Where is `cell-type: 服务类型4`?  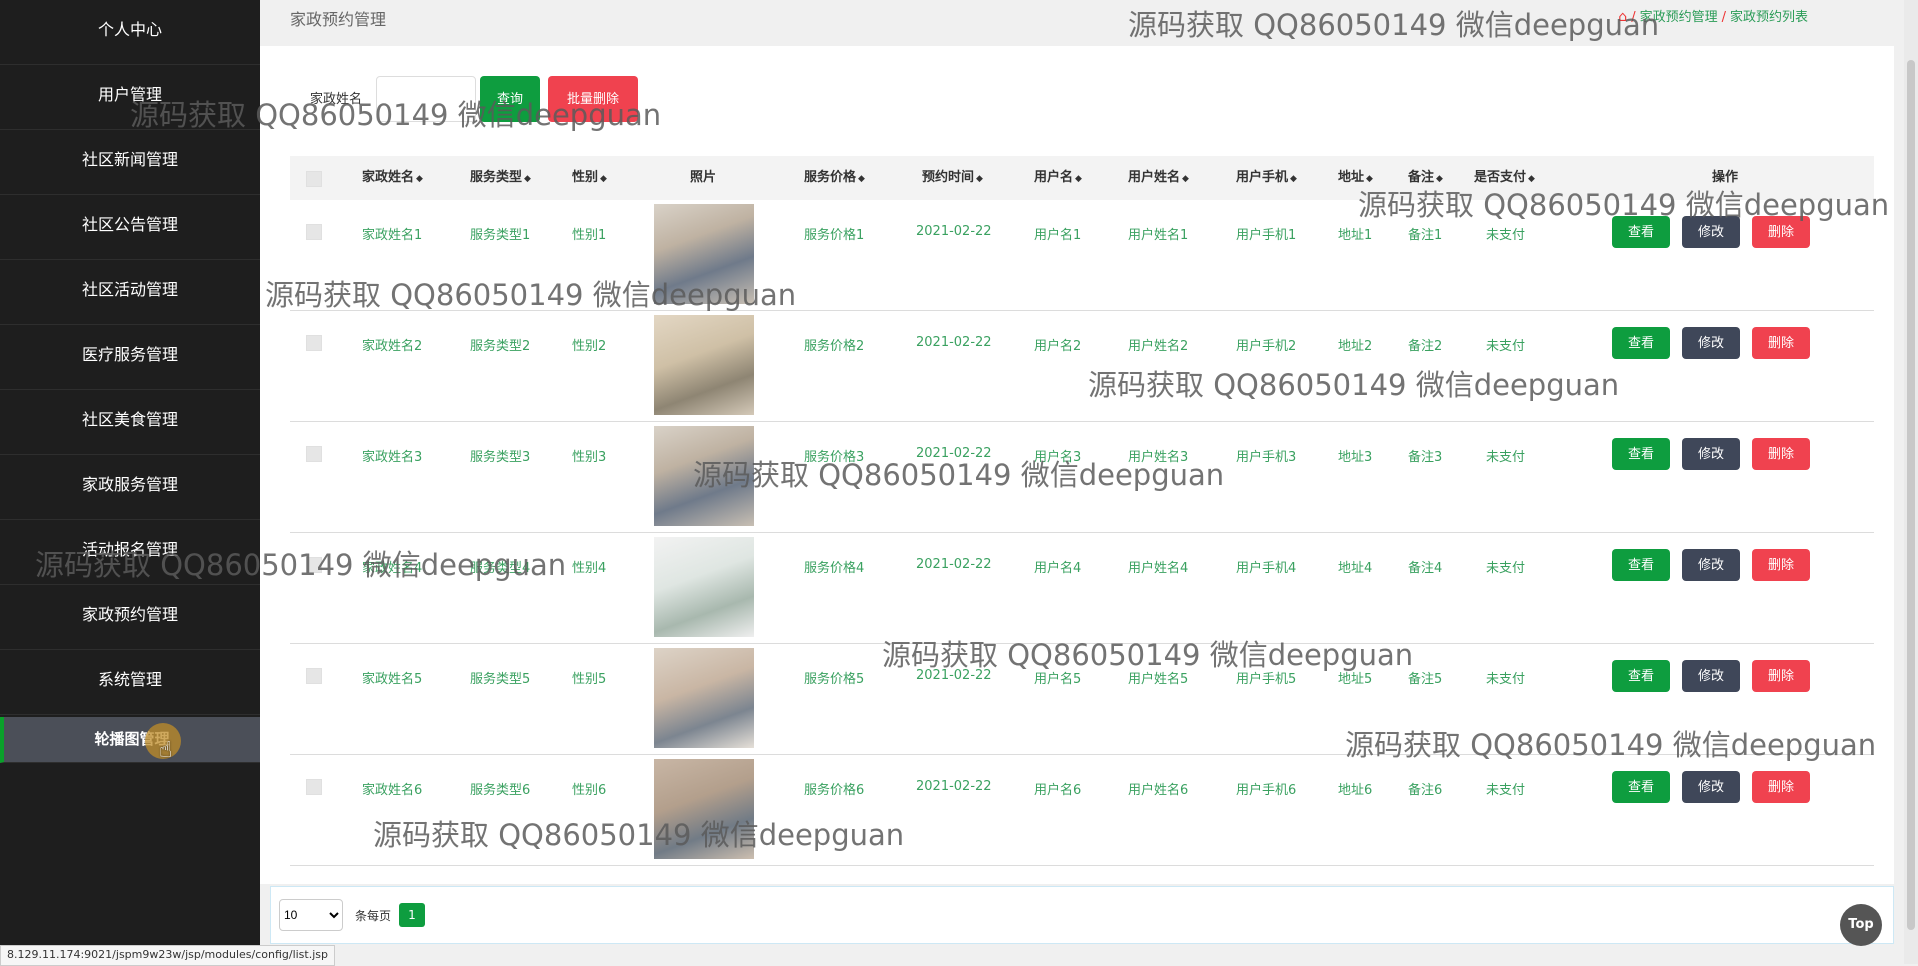
cell-type: 服务类型4 is located at coordinates (500, 568).